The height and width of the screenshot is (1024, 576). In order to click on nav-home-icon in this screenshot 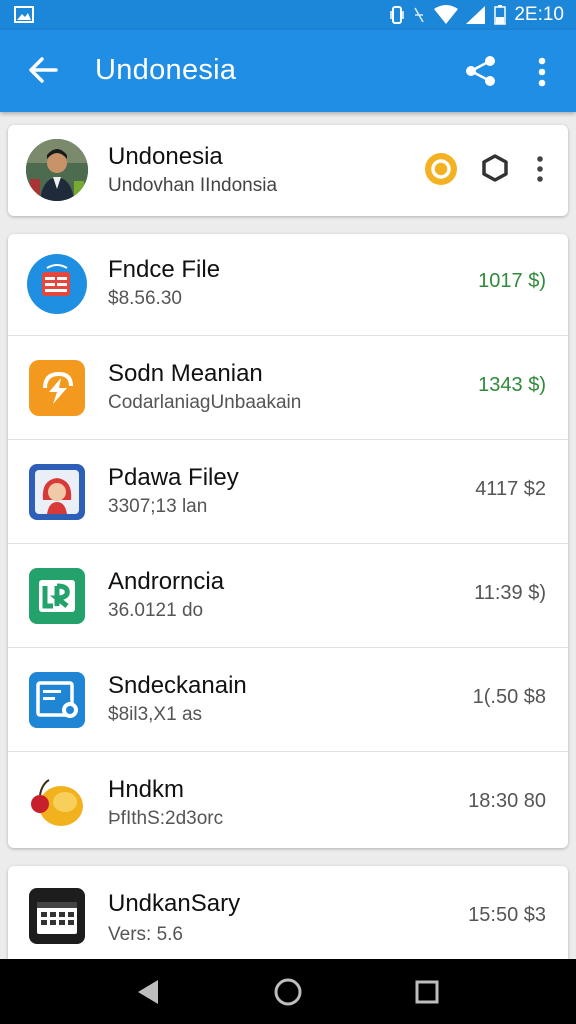, I will do `click(288, 992)`.